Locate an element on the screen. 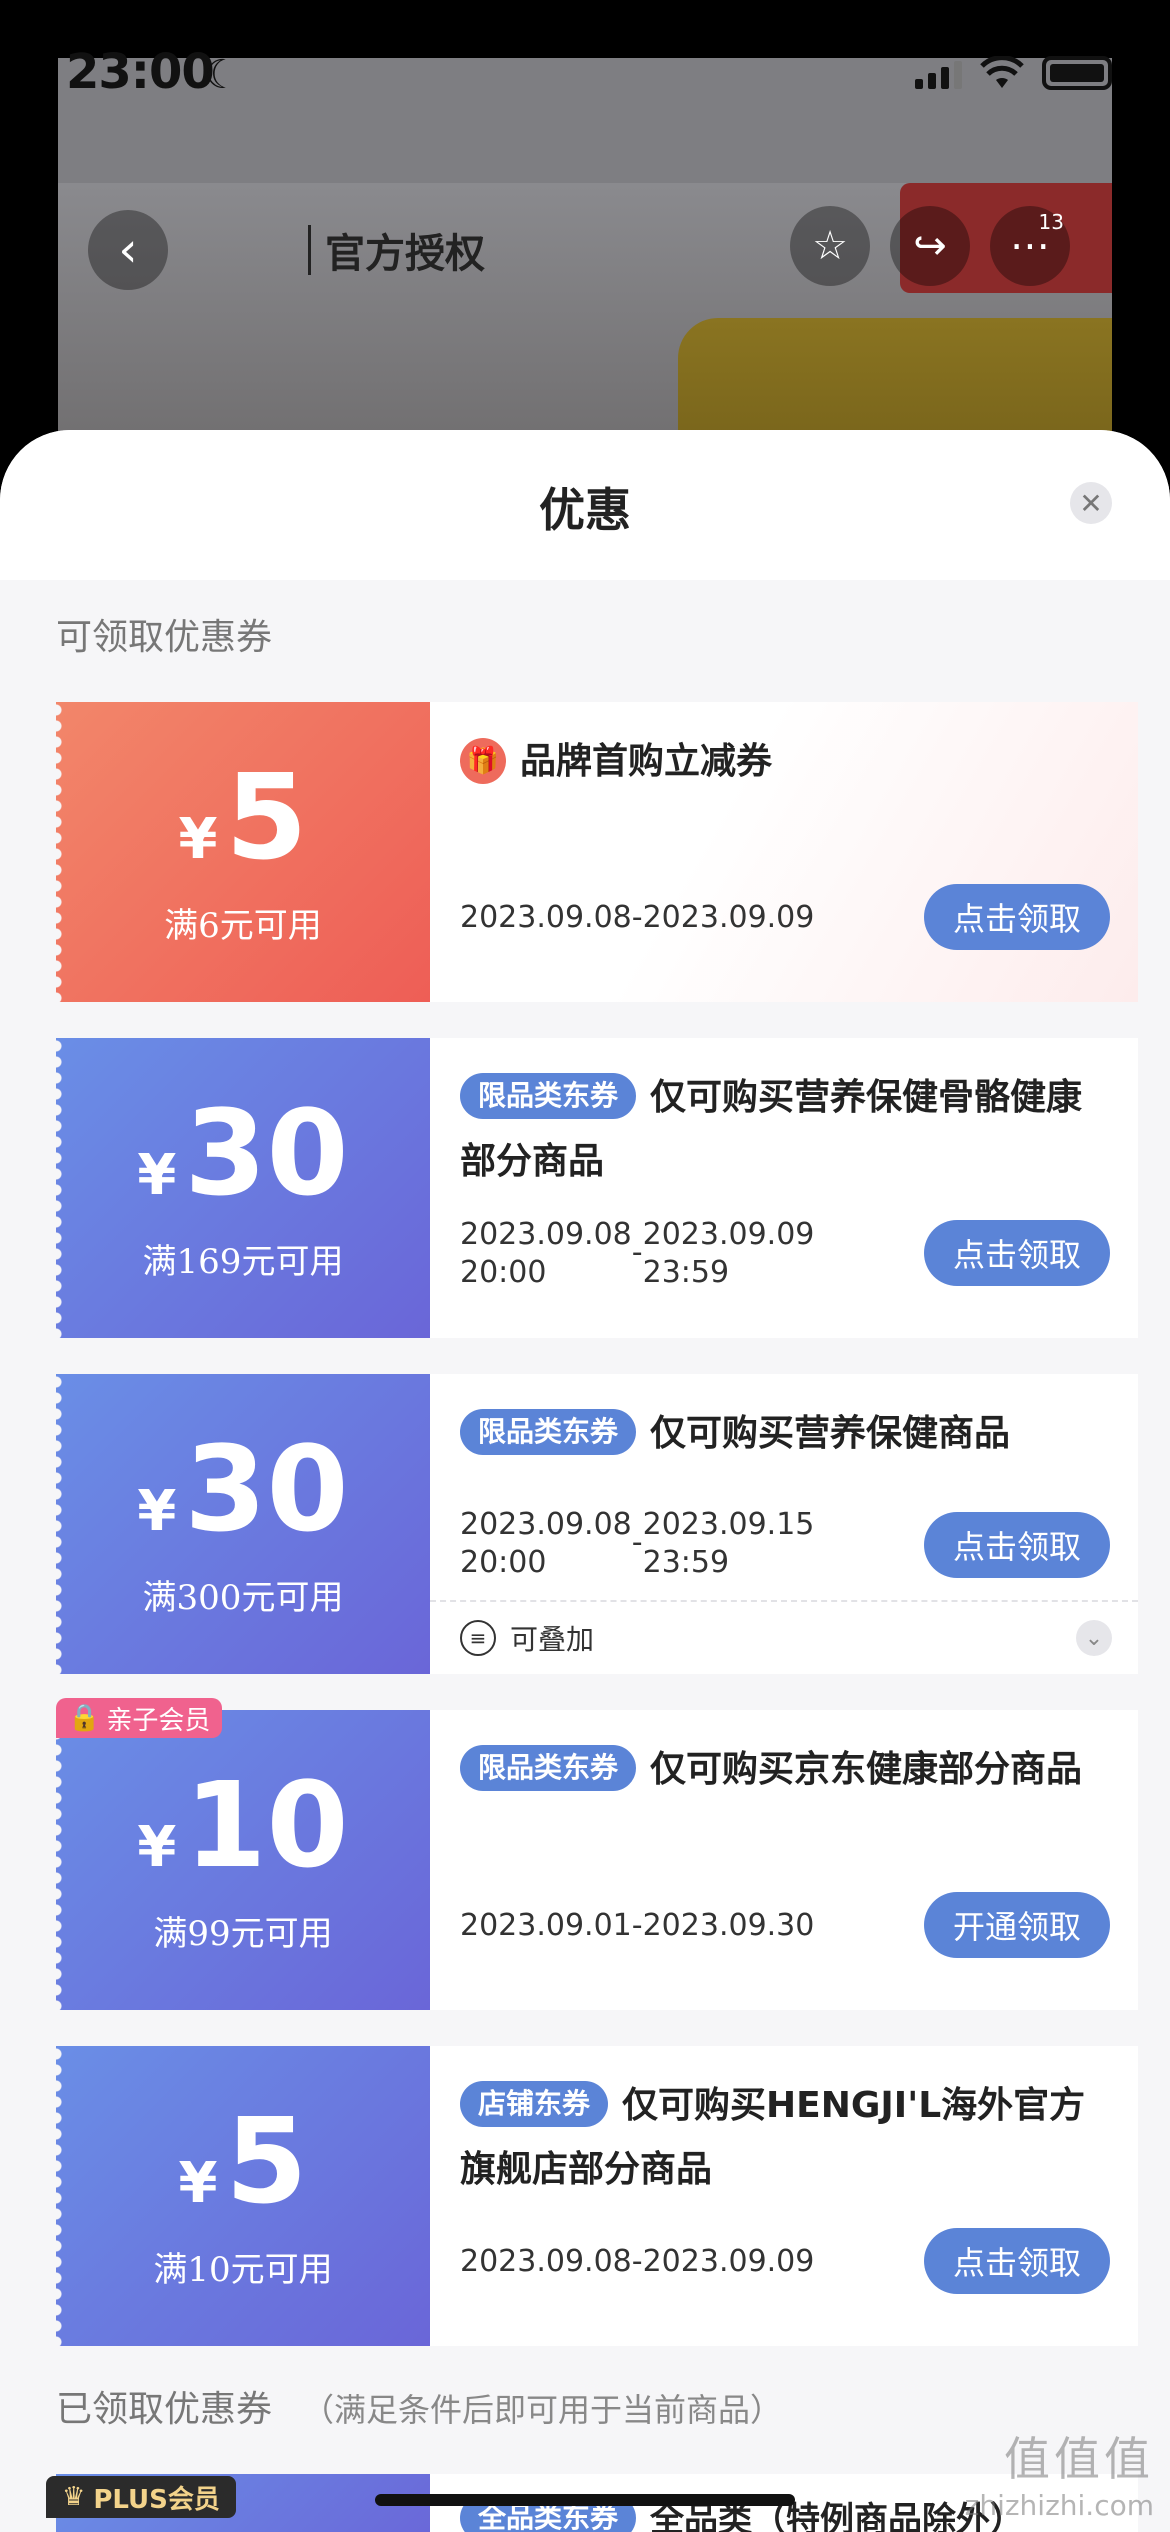 The height and width of the screenshot is (2532, 1170). coupon-tag: 店铺东券 is located at coordinates (534, 2104).